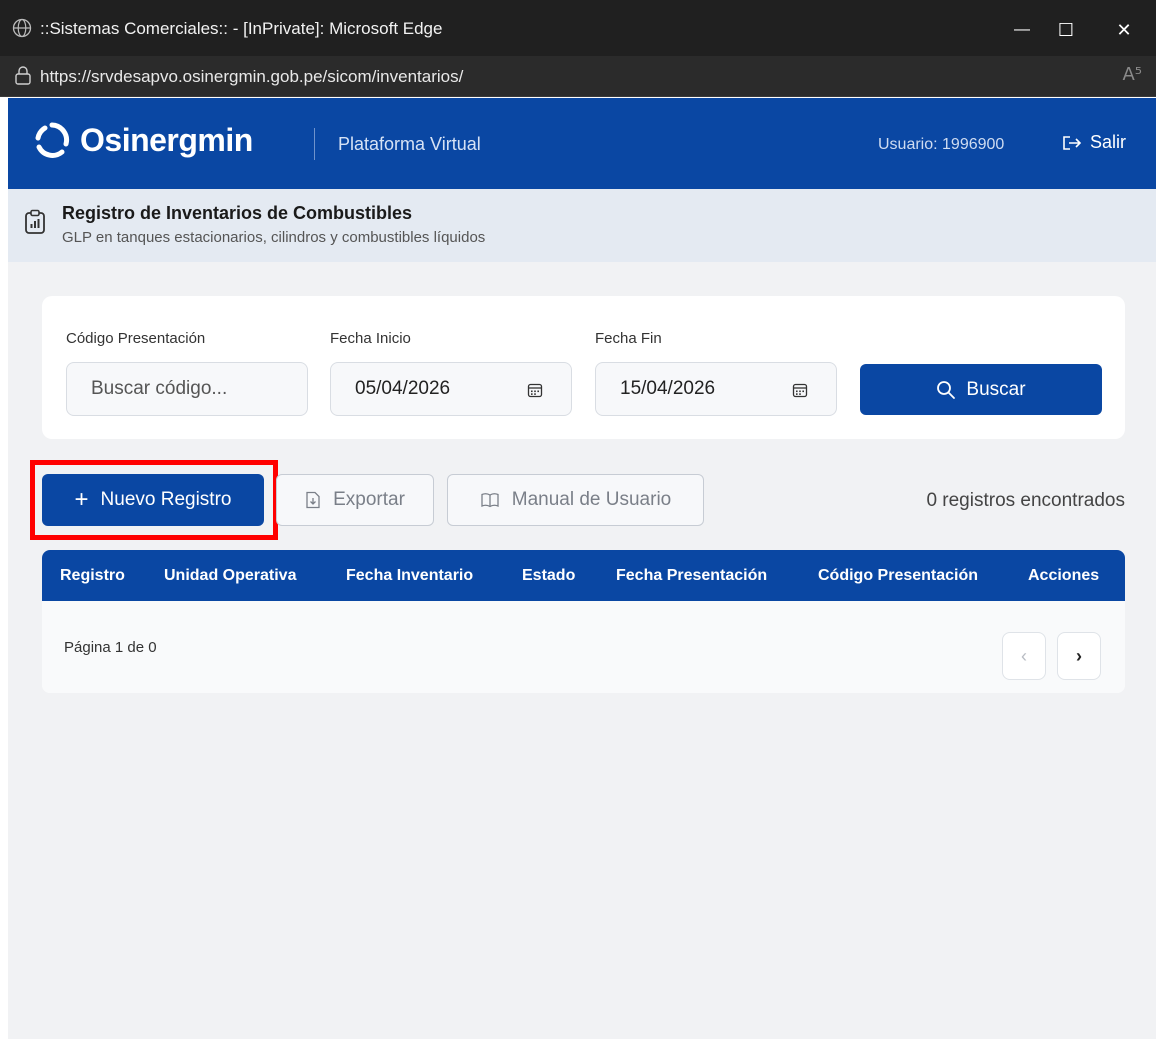  I want to click on column-header-registro: Registro, so click(92, 576).